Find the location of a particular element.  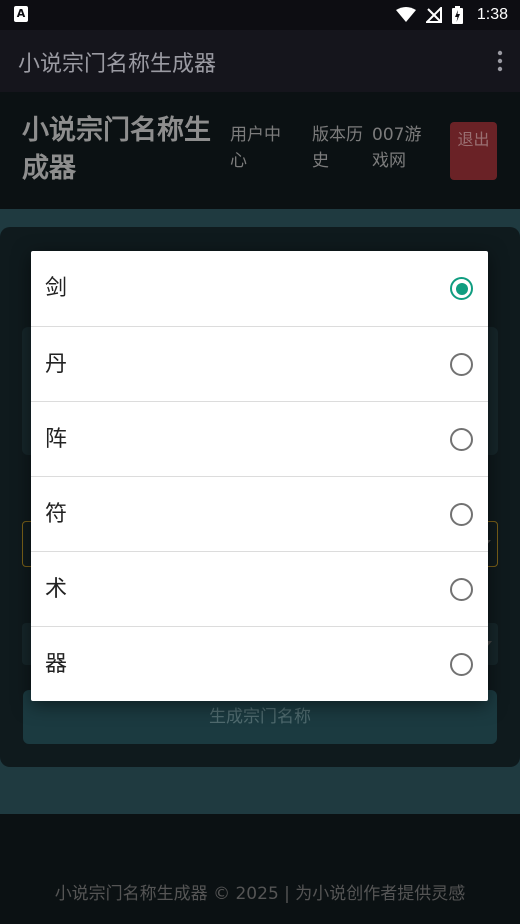

option-label: 剑 is located at coordinates (56, 288).